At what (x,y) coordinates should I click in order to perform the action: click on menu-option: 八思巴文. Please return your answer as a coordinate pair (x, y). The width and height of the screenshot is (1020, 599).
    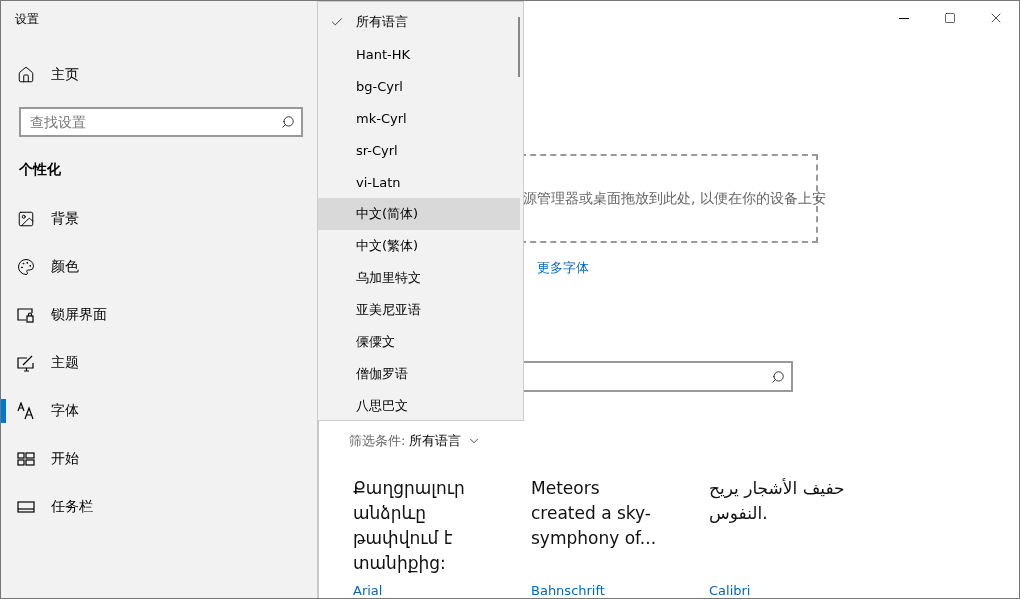
    Looking at the image, I should click on (419, 406).